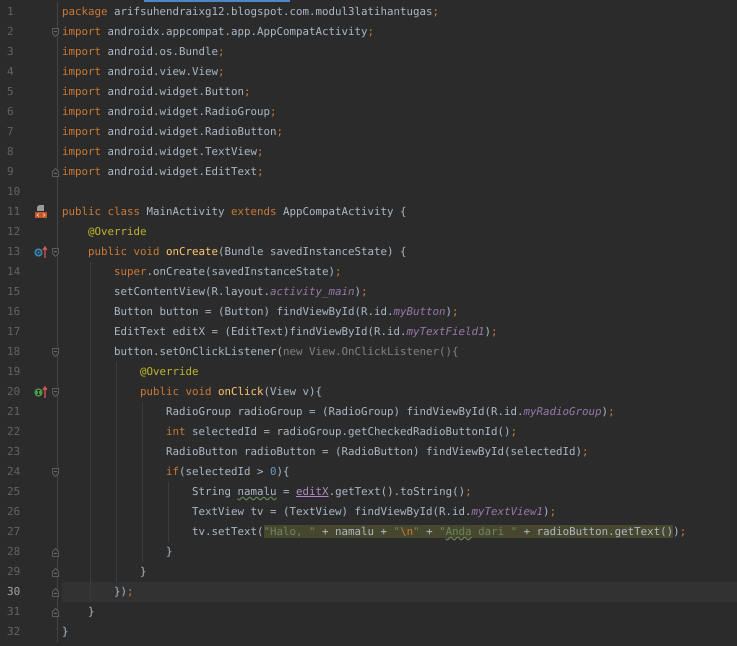 Image resolution: width=737 pixels, height=646 pixels. I want to click on line-number: 18, so click(14, 352).